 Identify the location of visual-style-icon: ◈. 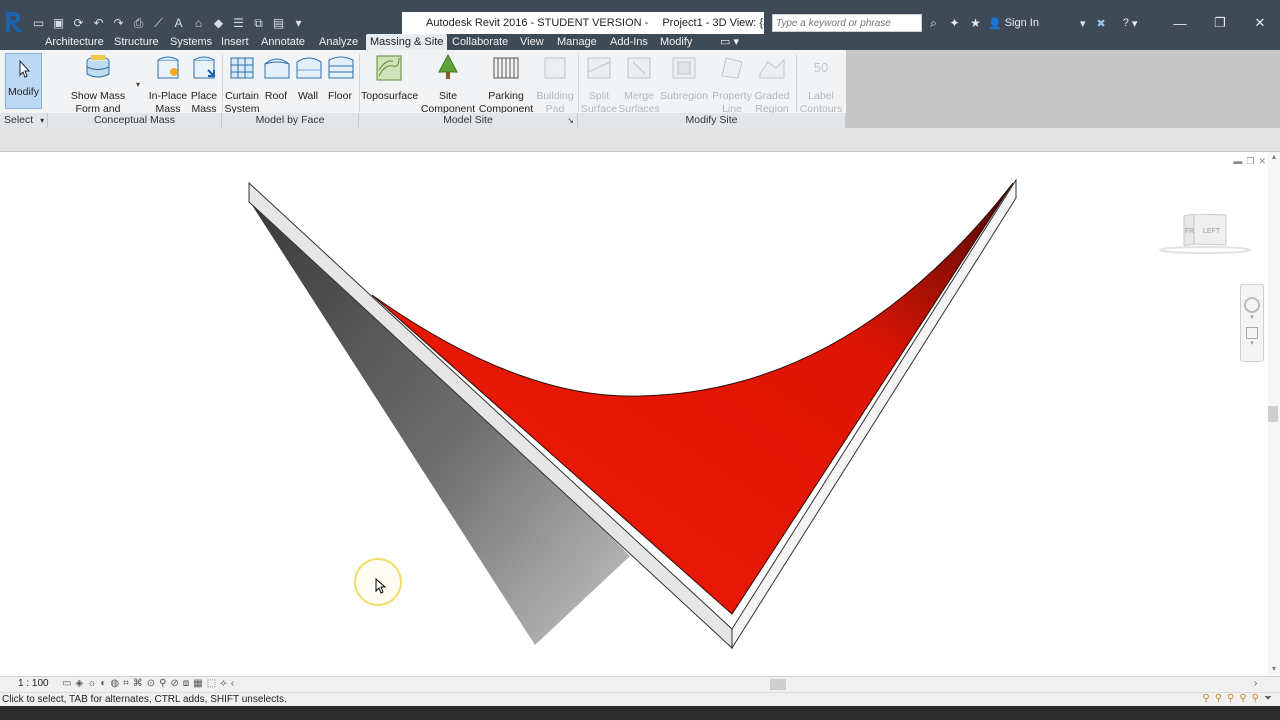
(79, 683).